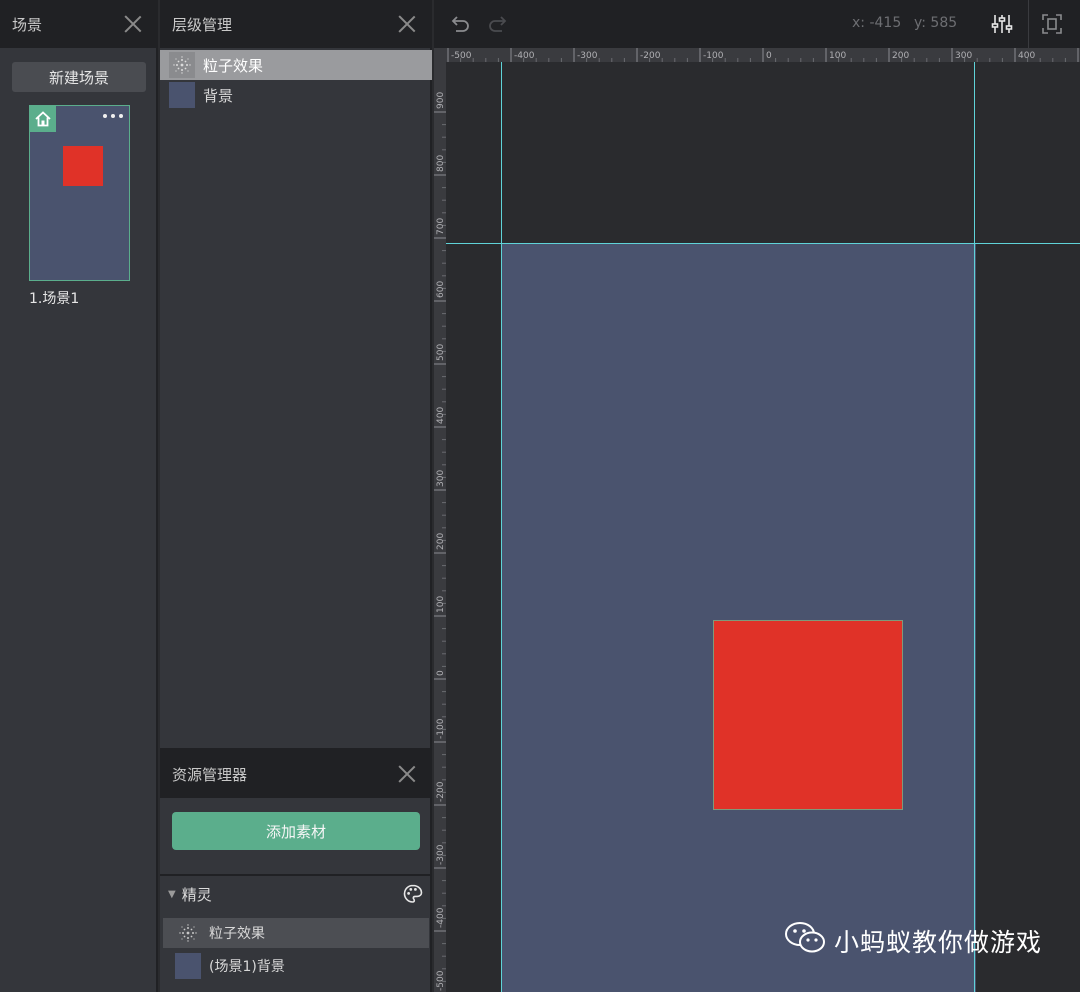  Describe the element at coordinates (296, 65) in the screenshot. I see `layer-item-particle: 粒子效果` at that location.